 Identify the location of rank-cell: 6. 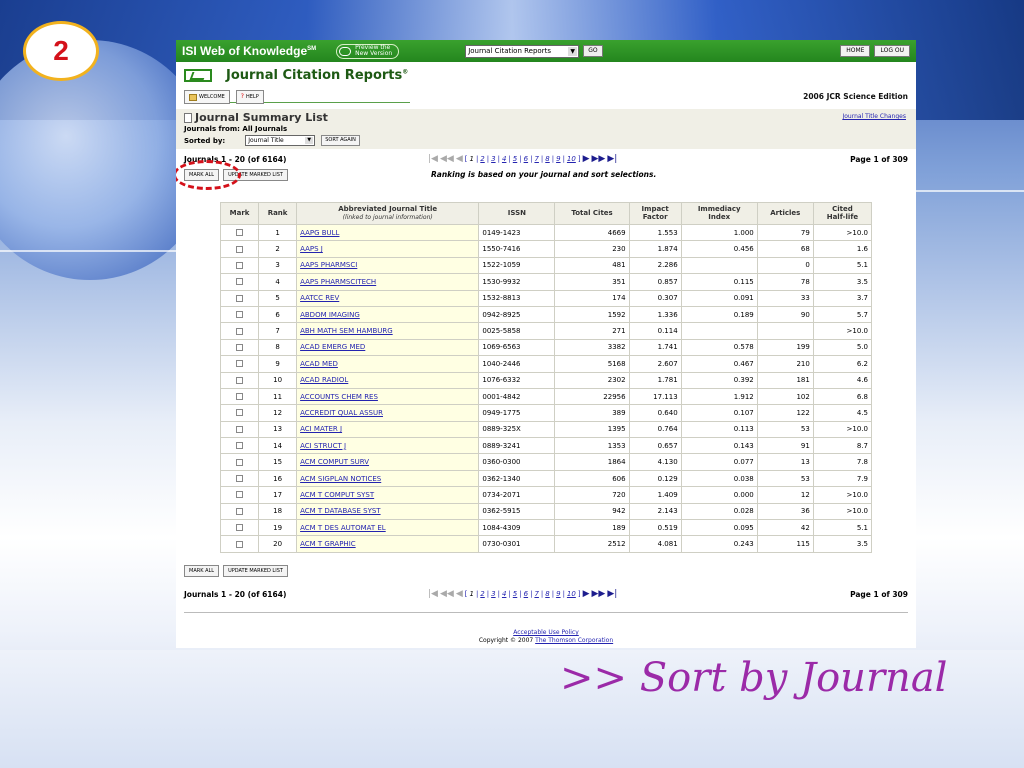
(278, 314).